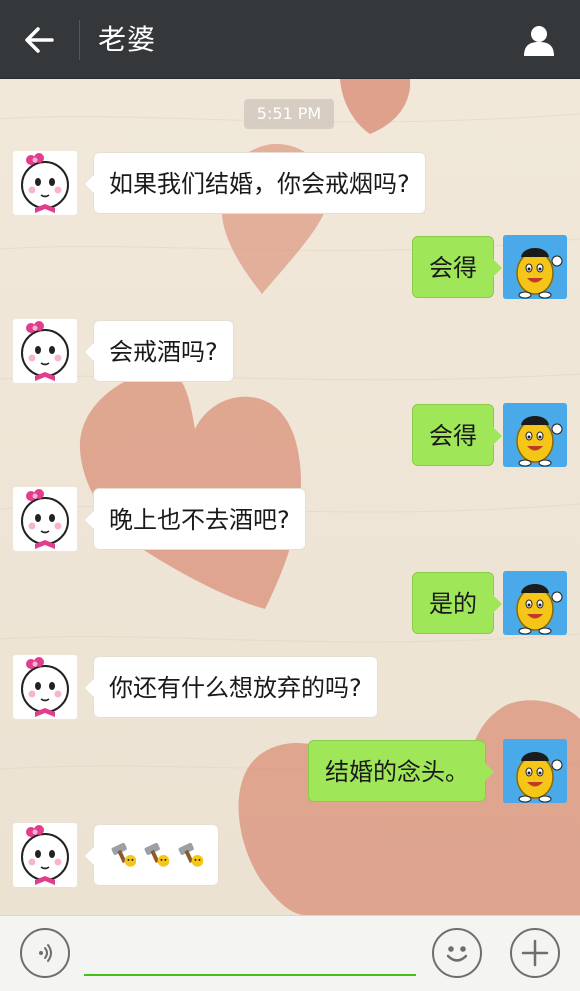 Image resolution: width=580 pixels, height=991 pixels. I want to click on message-bubble-incoming, so click(152, 855).